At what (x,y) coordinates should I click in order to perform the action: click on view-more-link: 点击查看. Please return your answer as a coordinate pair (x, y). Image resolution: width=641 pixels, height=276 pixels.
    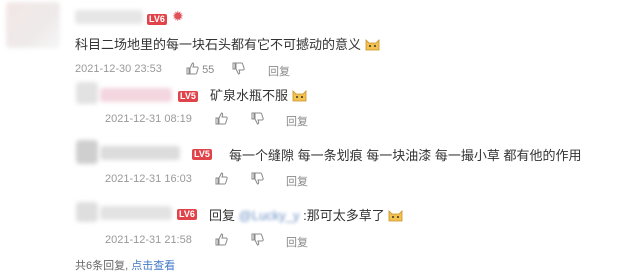
    Looking at the image, I should click on (153, 266).